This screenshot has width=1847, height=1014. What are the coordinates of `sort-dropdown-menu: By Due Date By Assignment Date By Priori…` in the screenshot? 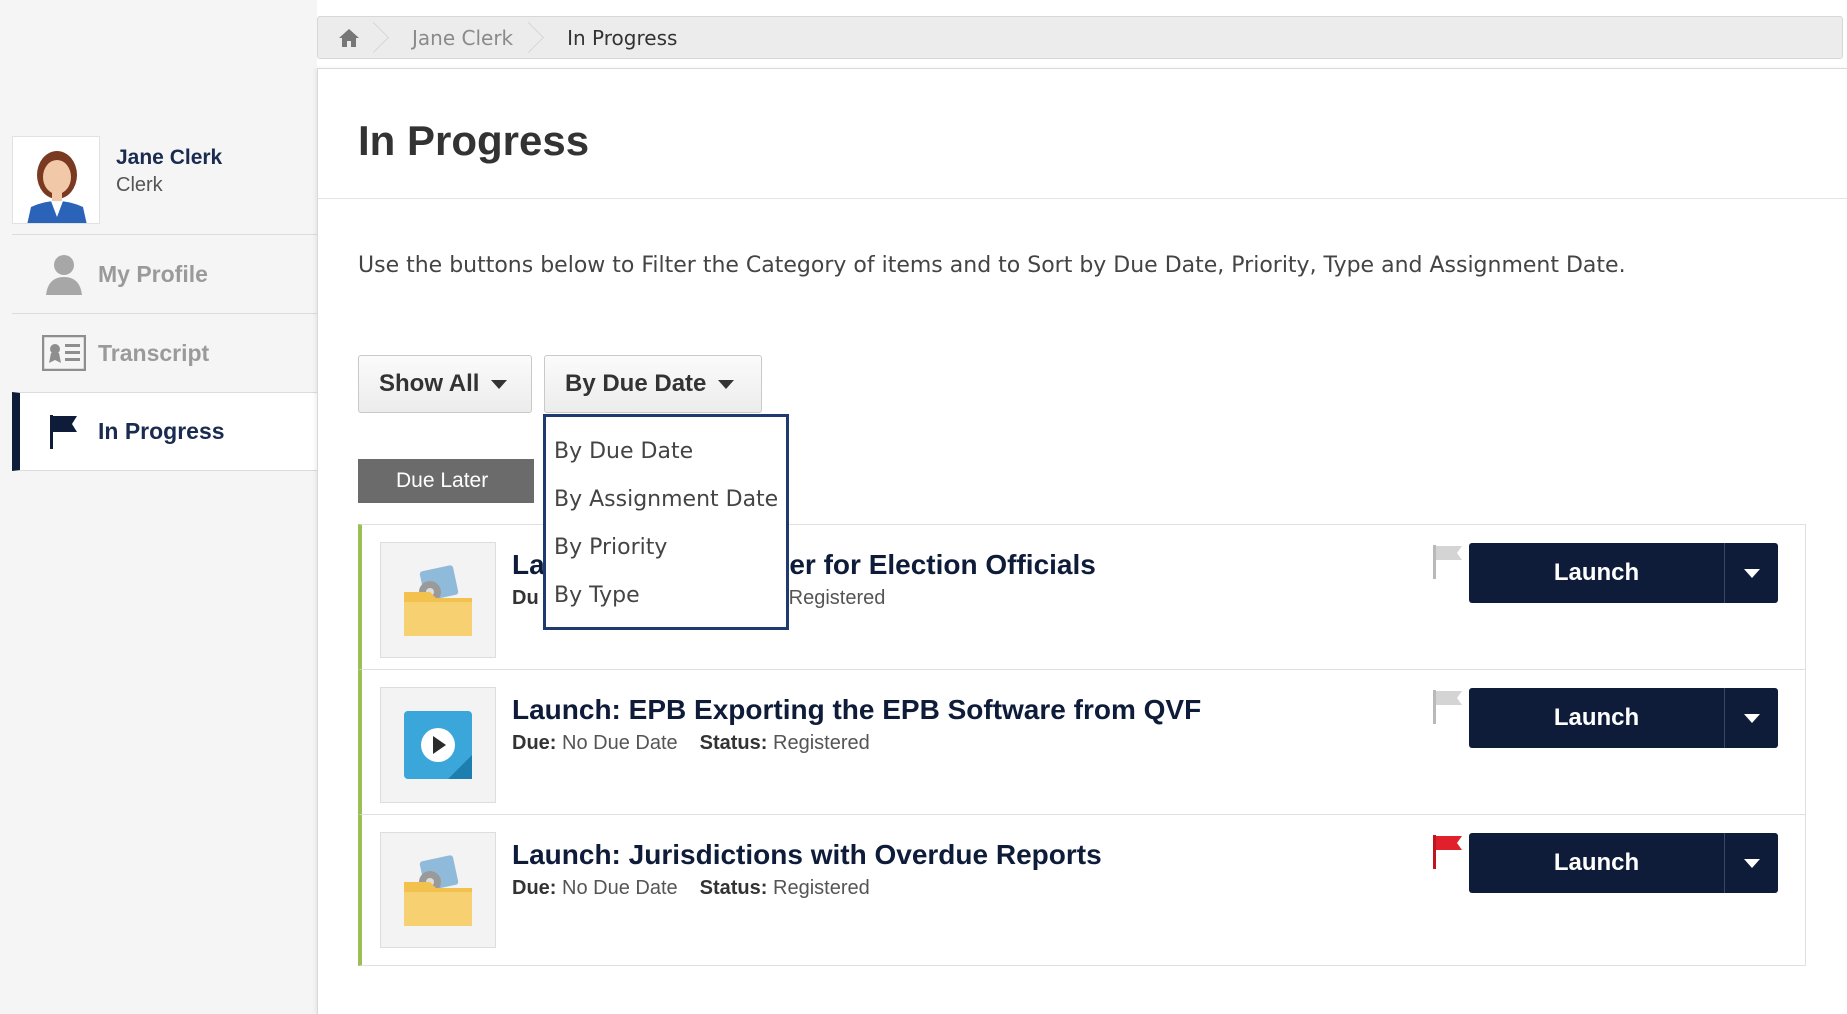 It's located at (666, 522).